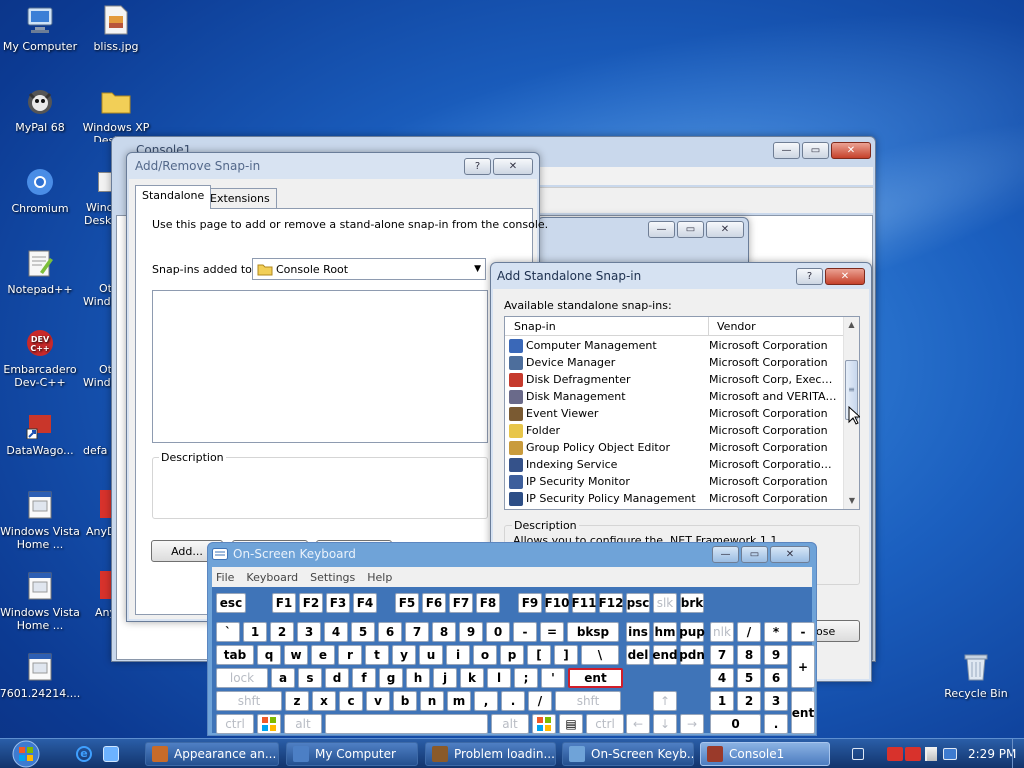  What do you see at coordinates (378, 701) in the screenshot?
I see `key: v` at bounding box center [378, 701].